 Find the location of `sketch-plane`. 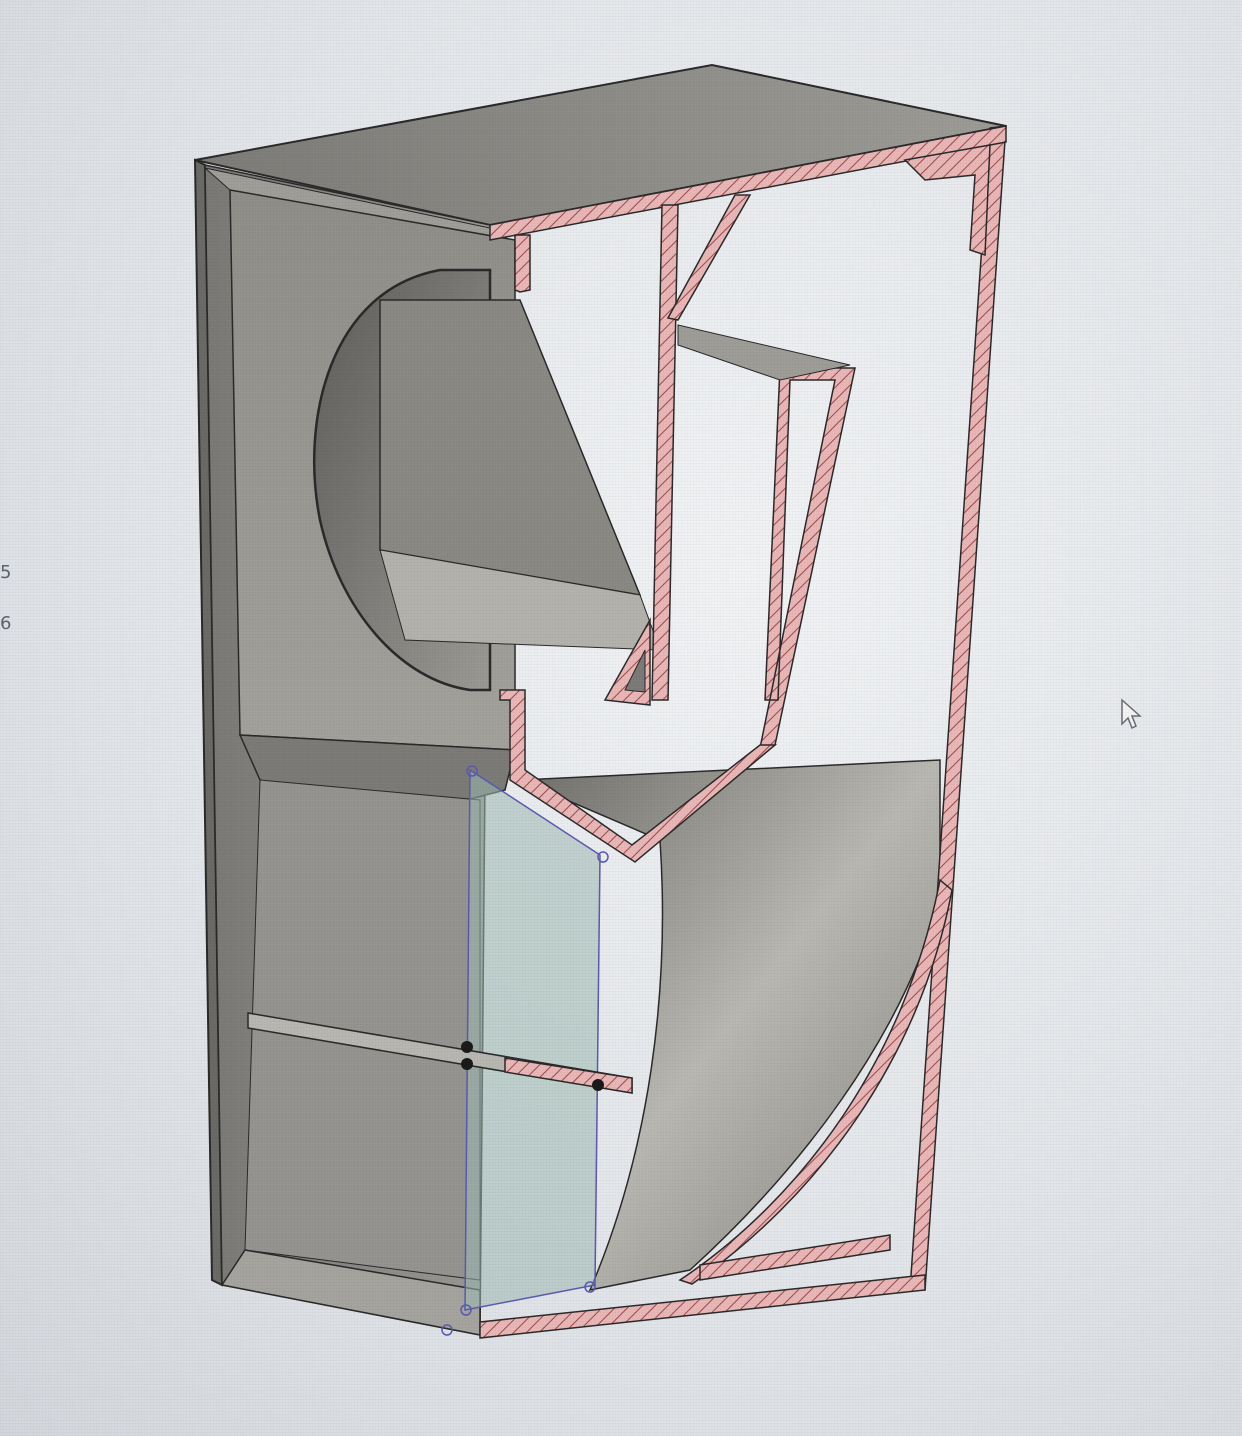

sketch-plane is located at coordinates (532, 1039).